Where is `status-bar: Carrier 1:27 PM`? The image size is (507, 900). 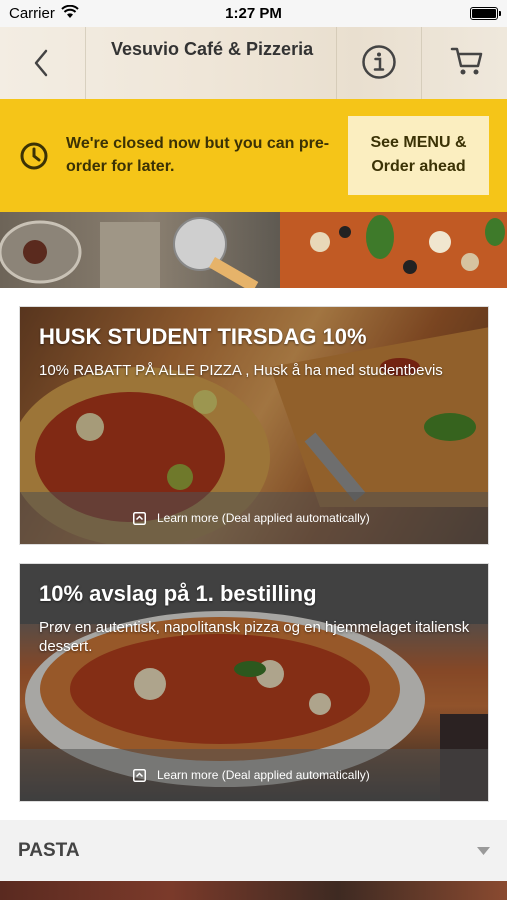 status-bar: Carrier 1:27 PM is located at coordinates (253, 13).